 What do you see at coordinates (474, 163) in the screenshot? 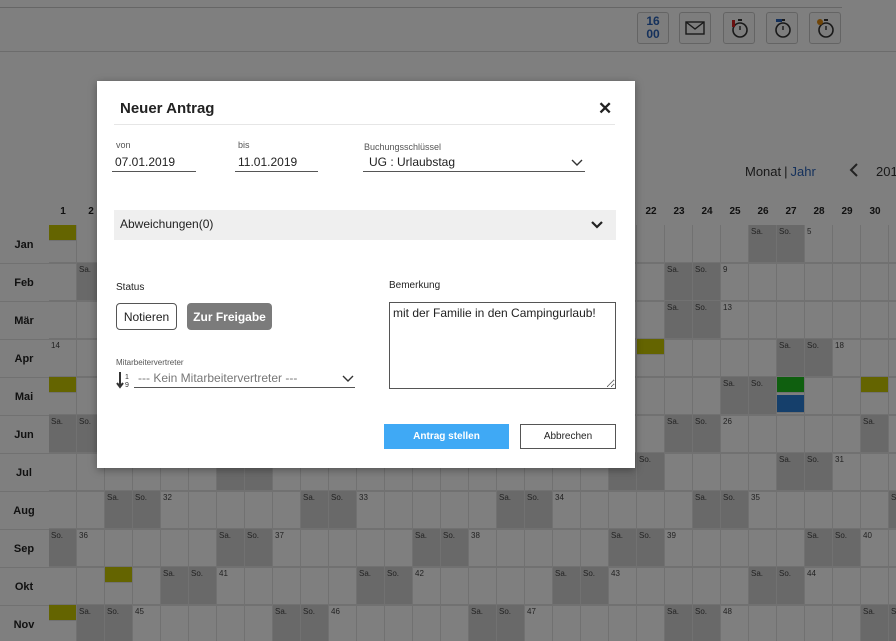
I see `buchungsschluessel-select: UG : Urlaubstag` at bounding box center [474, 163].